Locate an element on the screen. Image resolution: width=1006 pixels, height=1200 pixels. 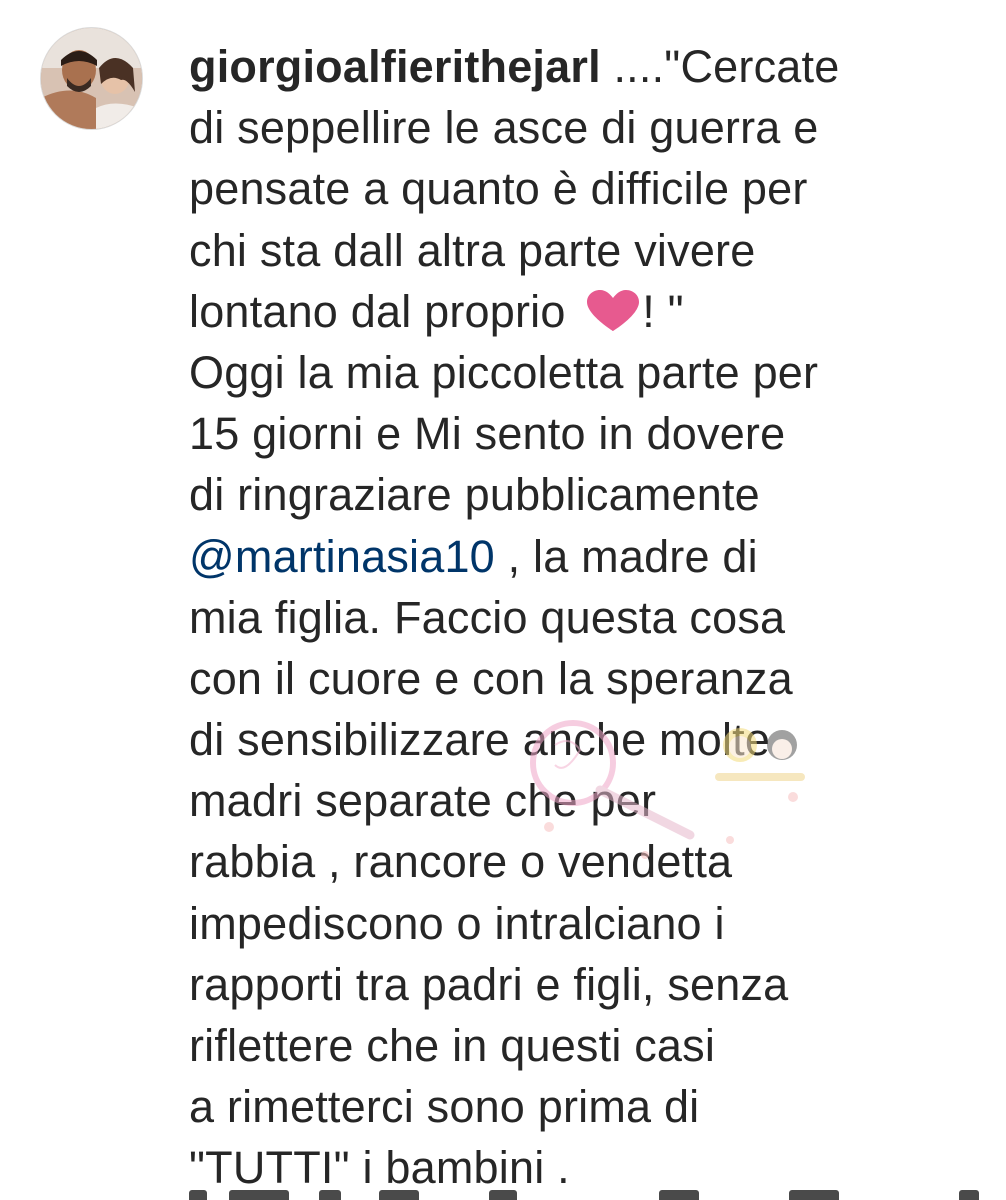
profile-photo-icon is located at coordinates (91, 78).